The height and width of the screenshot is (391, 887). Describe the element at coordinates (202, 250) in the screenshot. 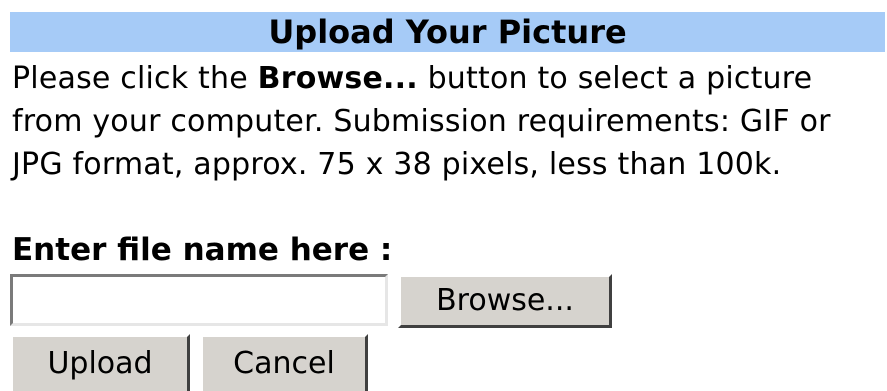

I see `file-name-label: Enter file name here :` at that location.